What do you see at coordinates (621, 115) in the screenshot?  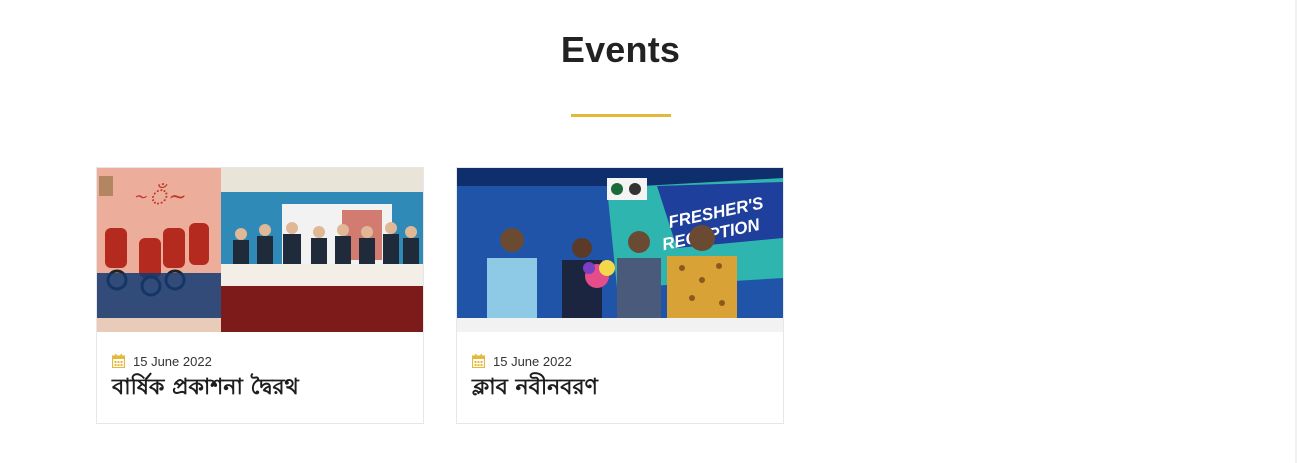 I see `title-underline` at bounding box center [621, 115].